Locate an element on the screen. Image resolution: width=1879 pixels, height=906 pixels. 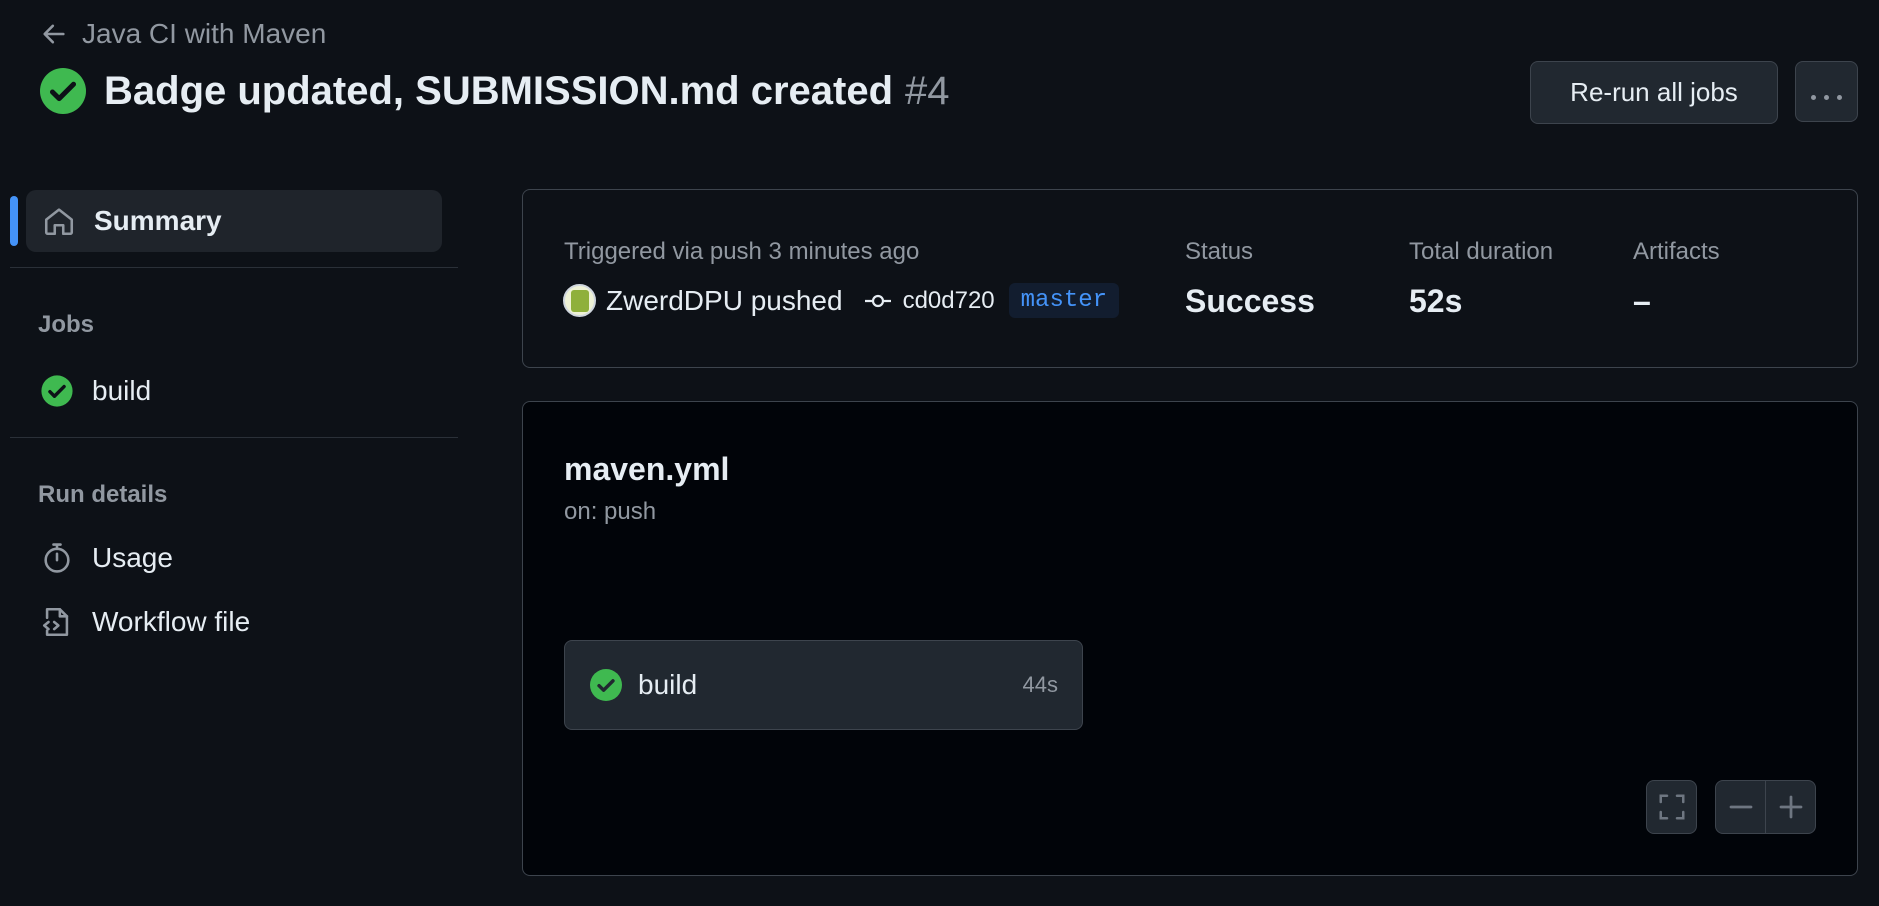
rerun-all-jobs-label: Re-run all jobs is located at coordinates (1654, 92).